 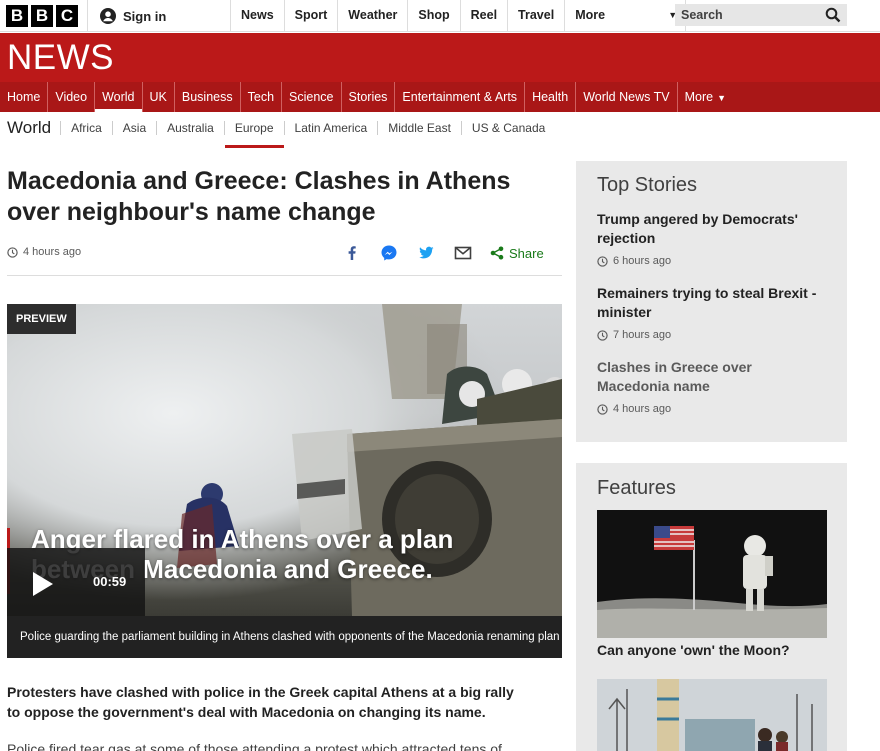 What do you see at coordinates (190, 128) in the screenshot?
I see `section-nav-australia: Australia` at bounding box center [190, 128].